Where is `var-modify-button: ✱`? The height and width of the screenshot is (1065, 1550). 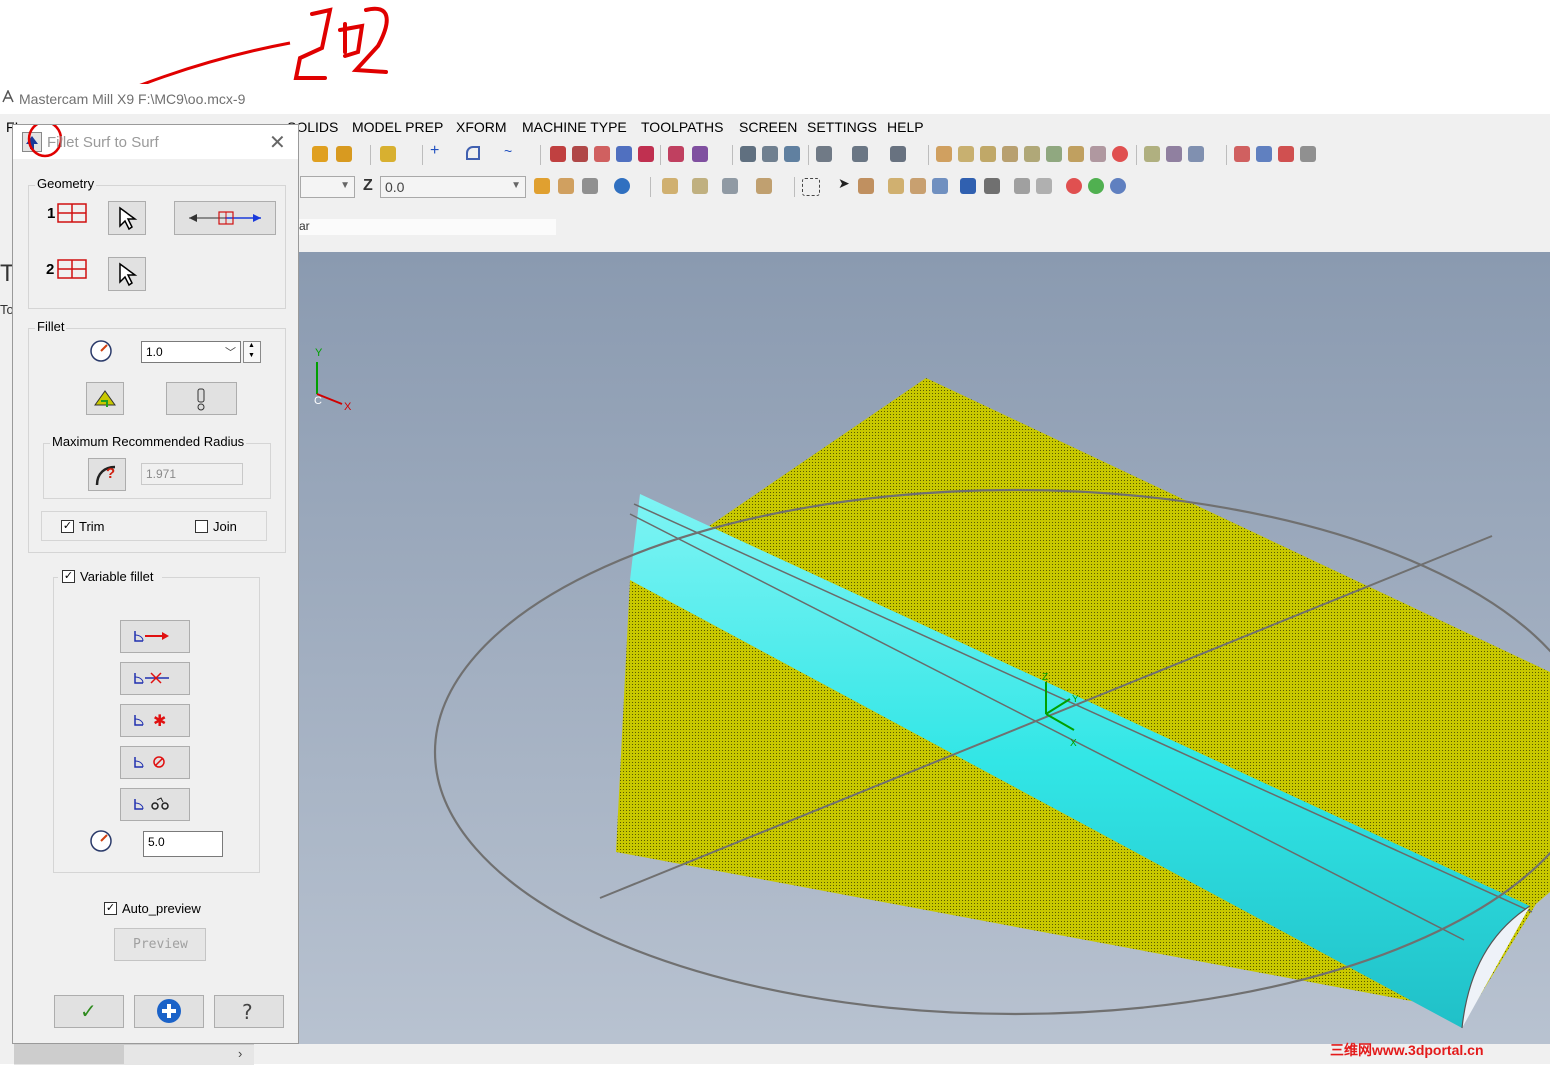 var-modify-button: ✱ is located at coordinates (155, 720).